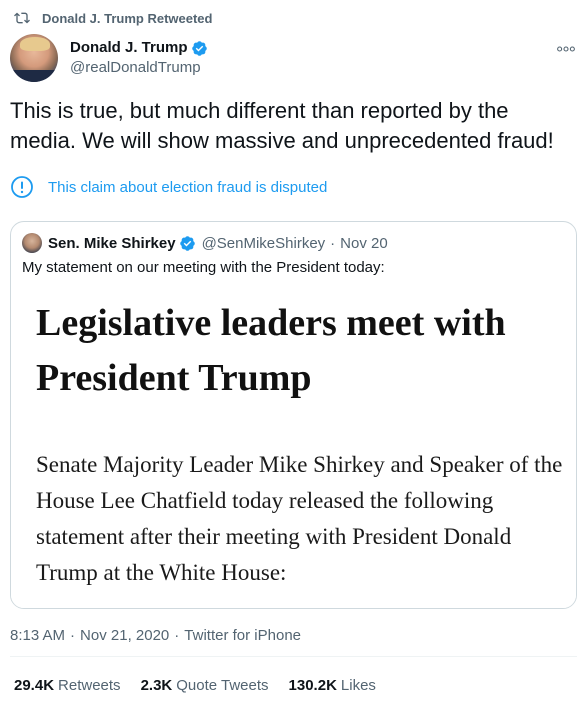  Describe the element at coordinates (566, 49) in the screenshot. I see `more-options-icon` at that location.